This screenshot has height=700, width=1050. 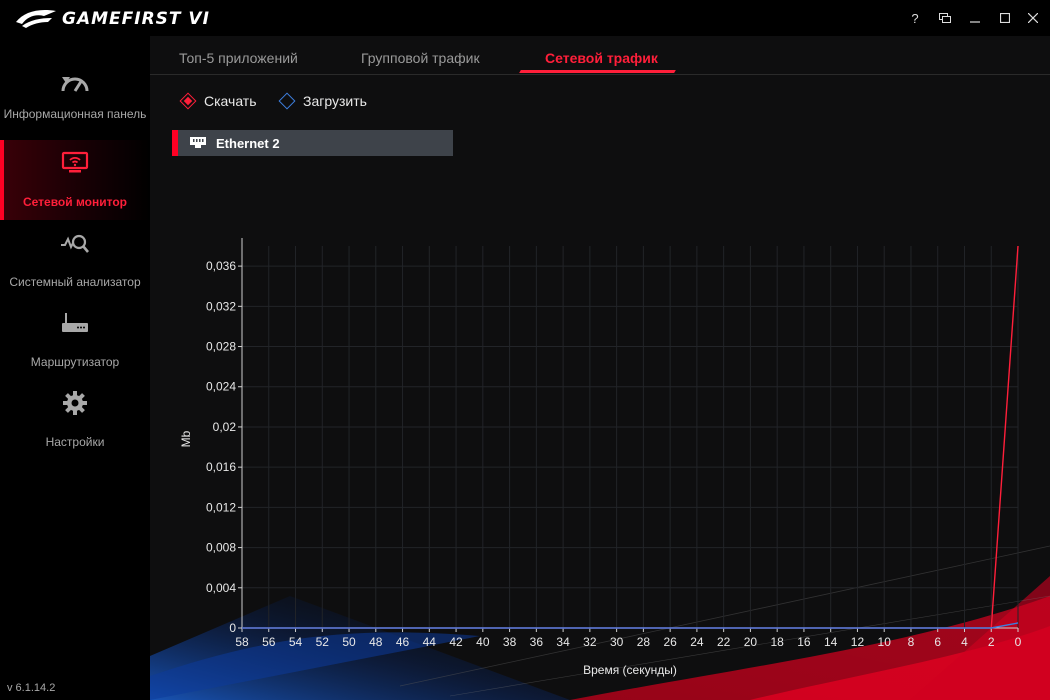 I want to click on x-tick-label: 56, so click(x=269, y=642).